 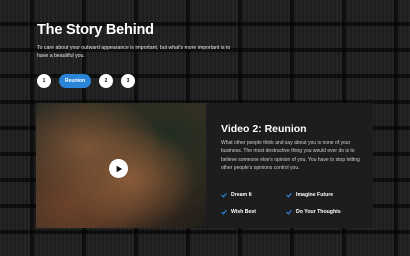 I want to click on tab-2: 2, so click(x=106, y=81).